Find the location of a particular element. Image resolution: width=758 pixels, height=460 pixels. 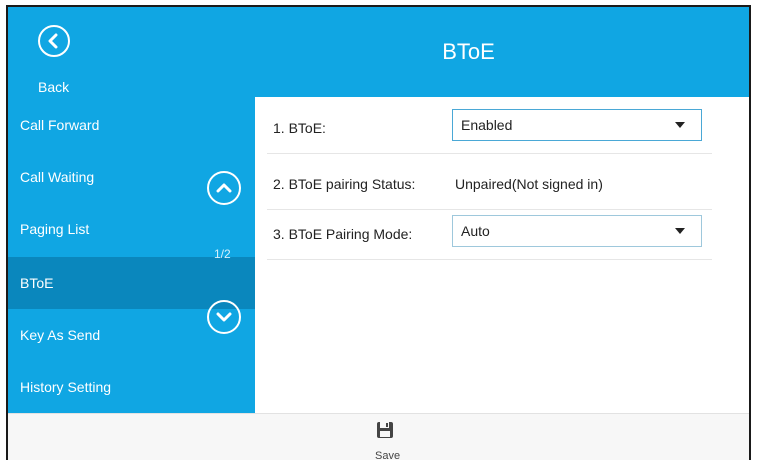

sidebar-item-call-forward: Call Forward is located at coordinates (131, 125).